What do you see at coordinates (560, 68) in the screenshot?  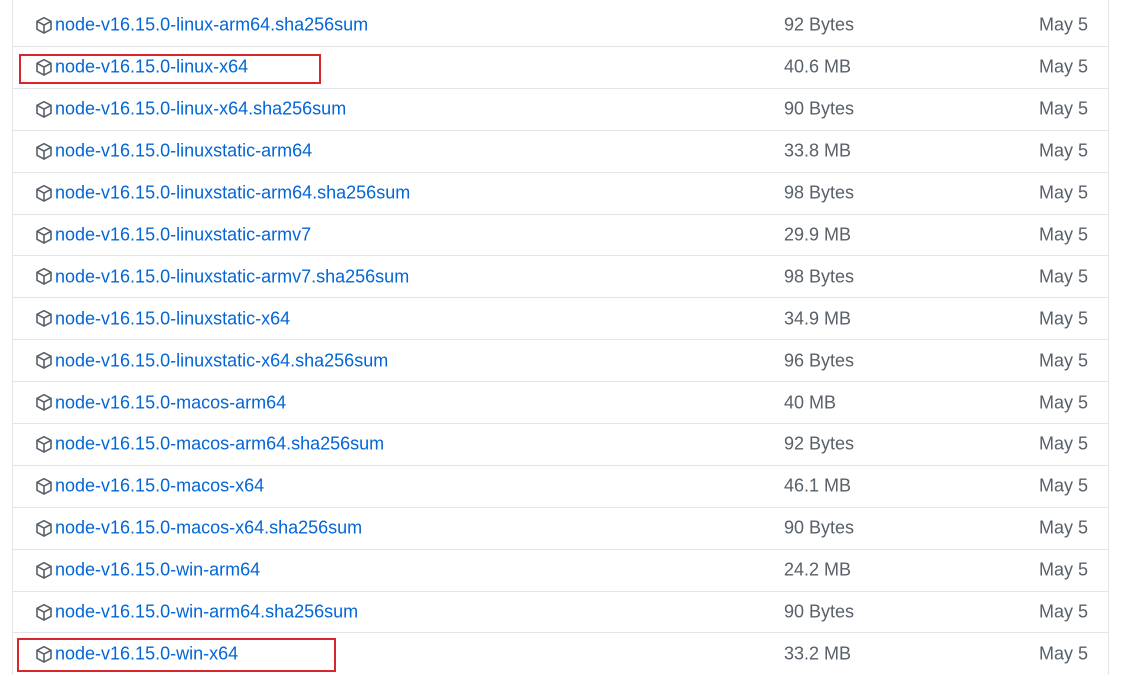 I see `asset-row: node-v16.15.0-linux-x64 40.6 MB May 5` at bounding box center [560, 68].